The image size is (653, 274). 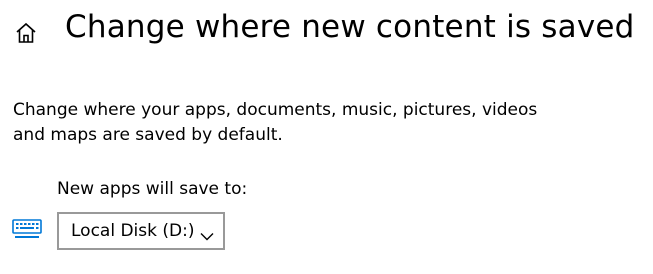 What do you see at coordinates (133, 231) in the screenshot?
I see `dropdown-selected-value: Local Disk (D:)` at bounding box center [133, 231].